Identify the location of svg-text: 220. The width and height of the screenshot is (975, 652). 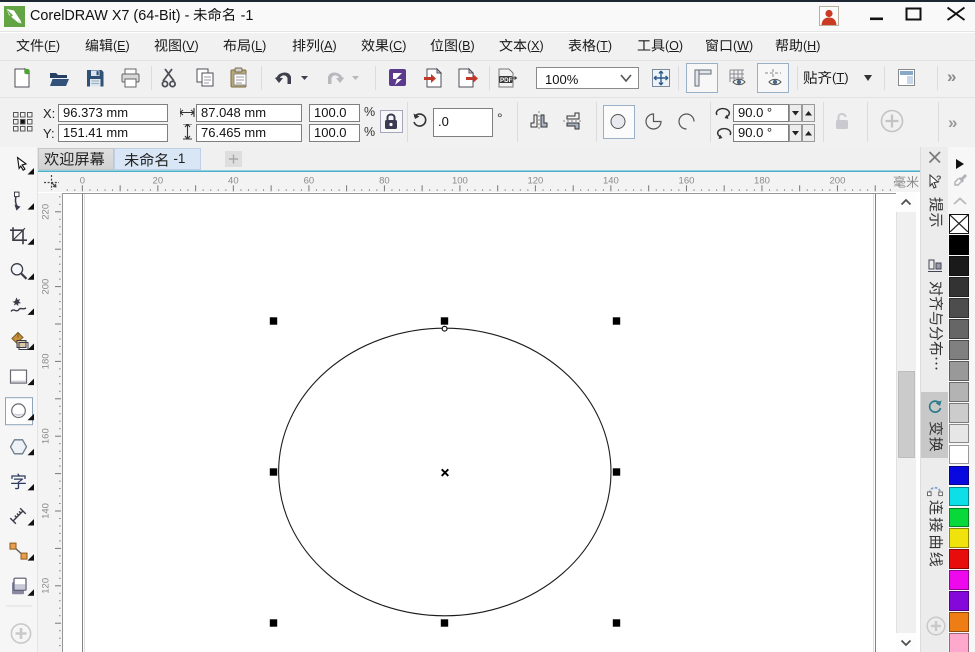
(46, 211).